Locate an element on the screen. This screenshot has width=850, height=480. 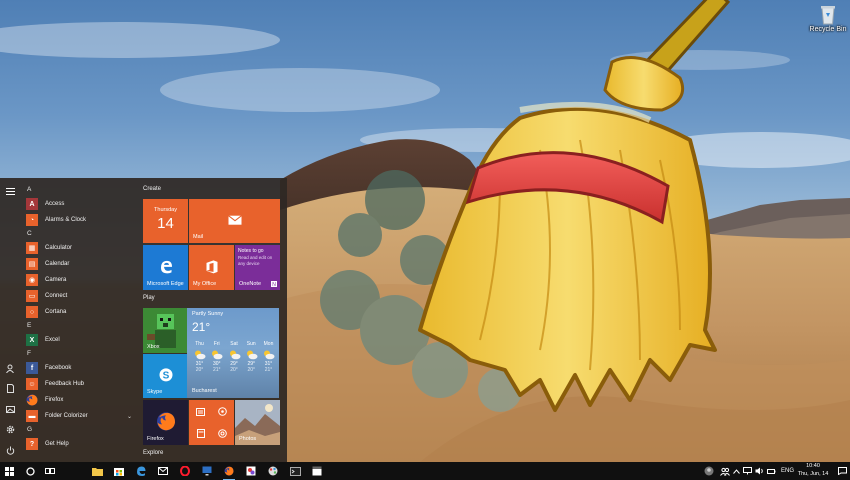
taskbar-opera is located at coordinates (185, 471).